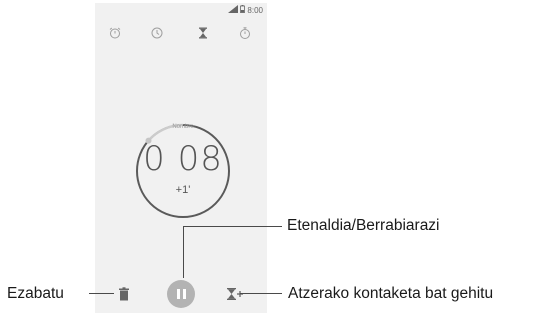 This screenshot has height=314, width=539. What do you see at coordinates (261, 293) in the screenshot?
I see `callout-line-add-timer` at bounding box center [261, 293].